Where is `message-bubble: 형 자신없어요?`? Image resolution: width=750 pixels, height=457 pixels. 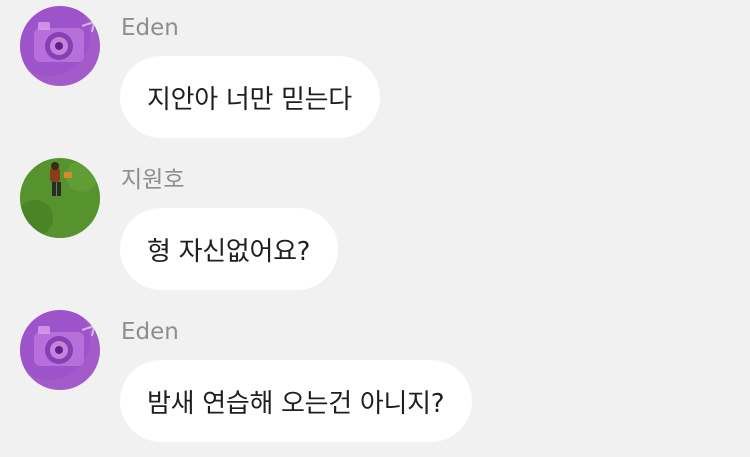
message-bubble: 형 자신없어요? is located at coordinates (229, 249).